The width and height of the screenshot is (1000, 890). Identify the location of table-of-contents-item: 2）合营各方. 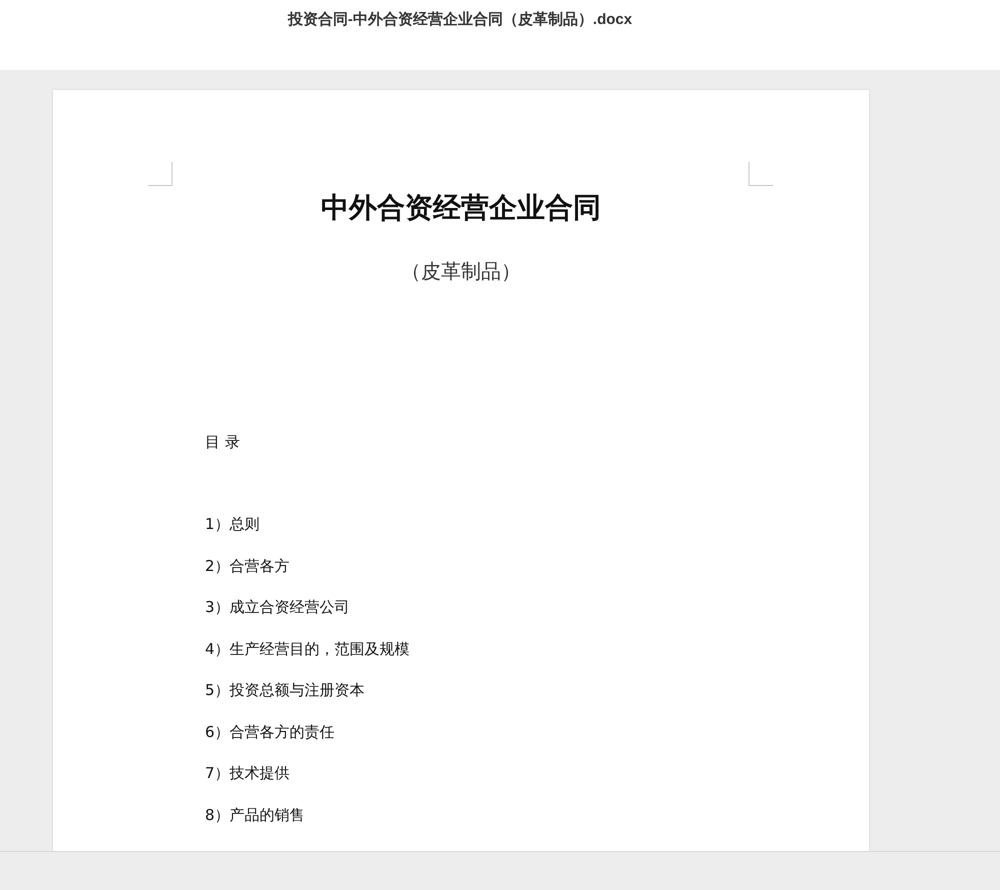
(247, 566).